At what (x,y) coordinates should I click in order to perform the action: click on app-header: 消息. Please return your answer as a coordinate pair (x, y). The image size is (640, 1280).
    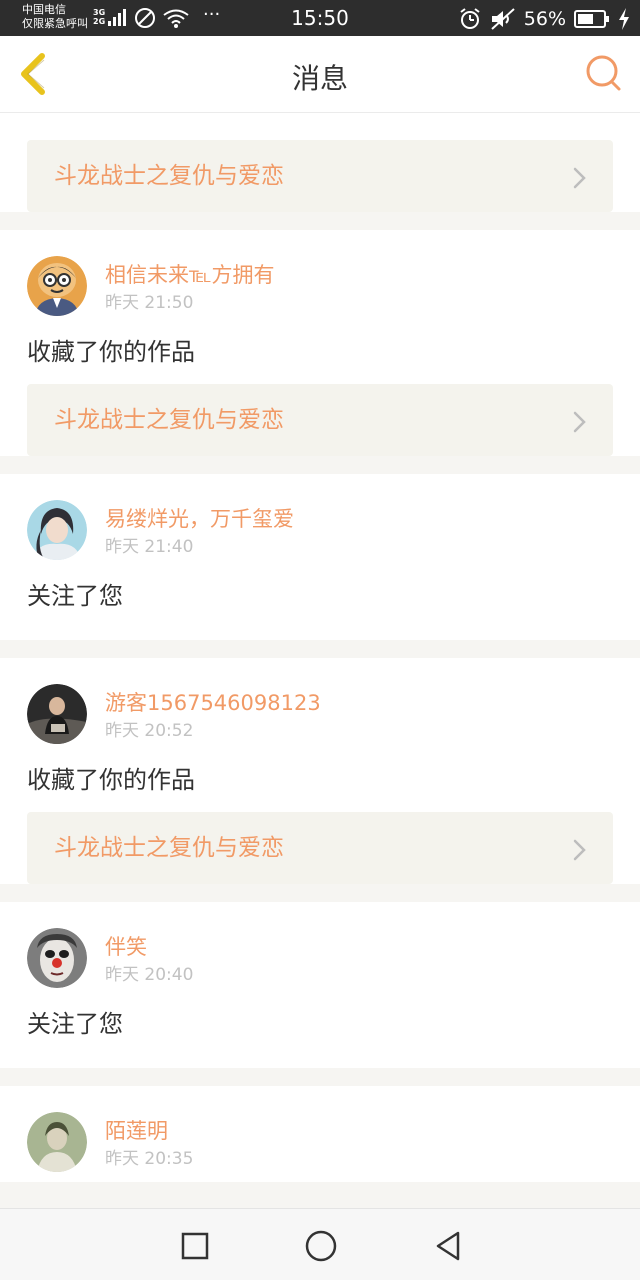
    Looking at the image, I should click on (320, 74).